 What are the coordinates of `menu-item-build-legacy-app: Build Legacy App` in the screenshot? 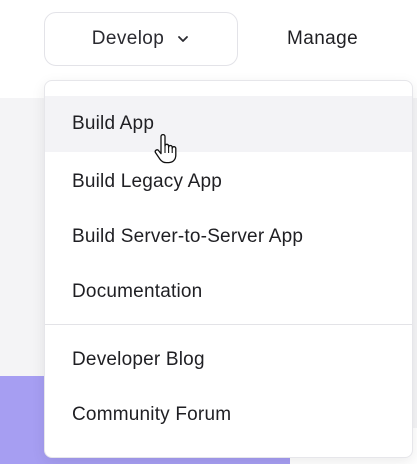 It's located at (228, 182).